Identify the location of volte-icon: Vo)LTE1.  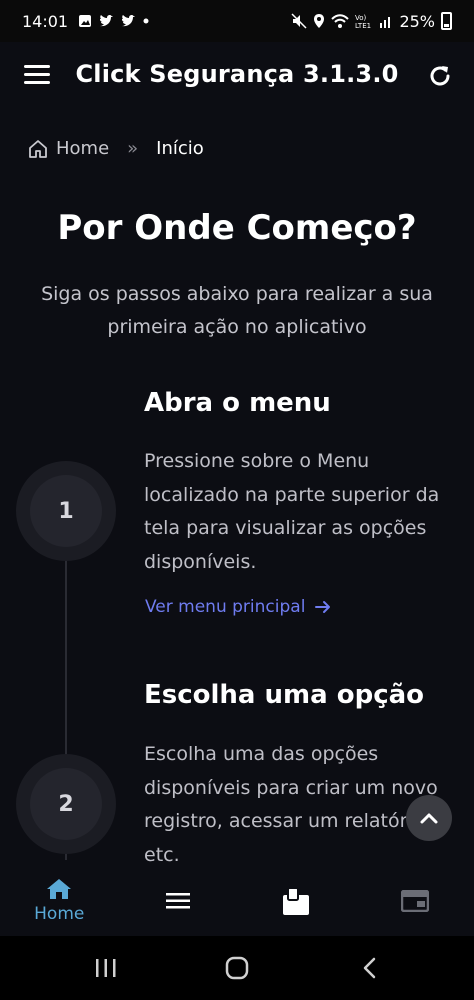
(363, 21).